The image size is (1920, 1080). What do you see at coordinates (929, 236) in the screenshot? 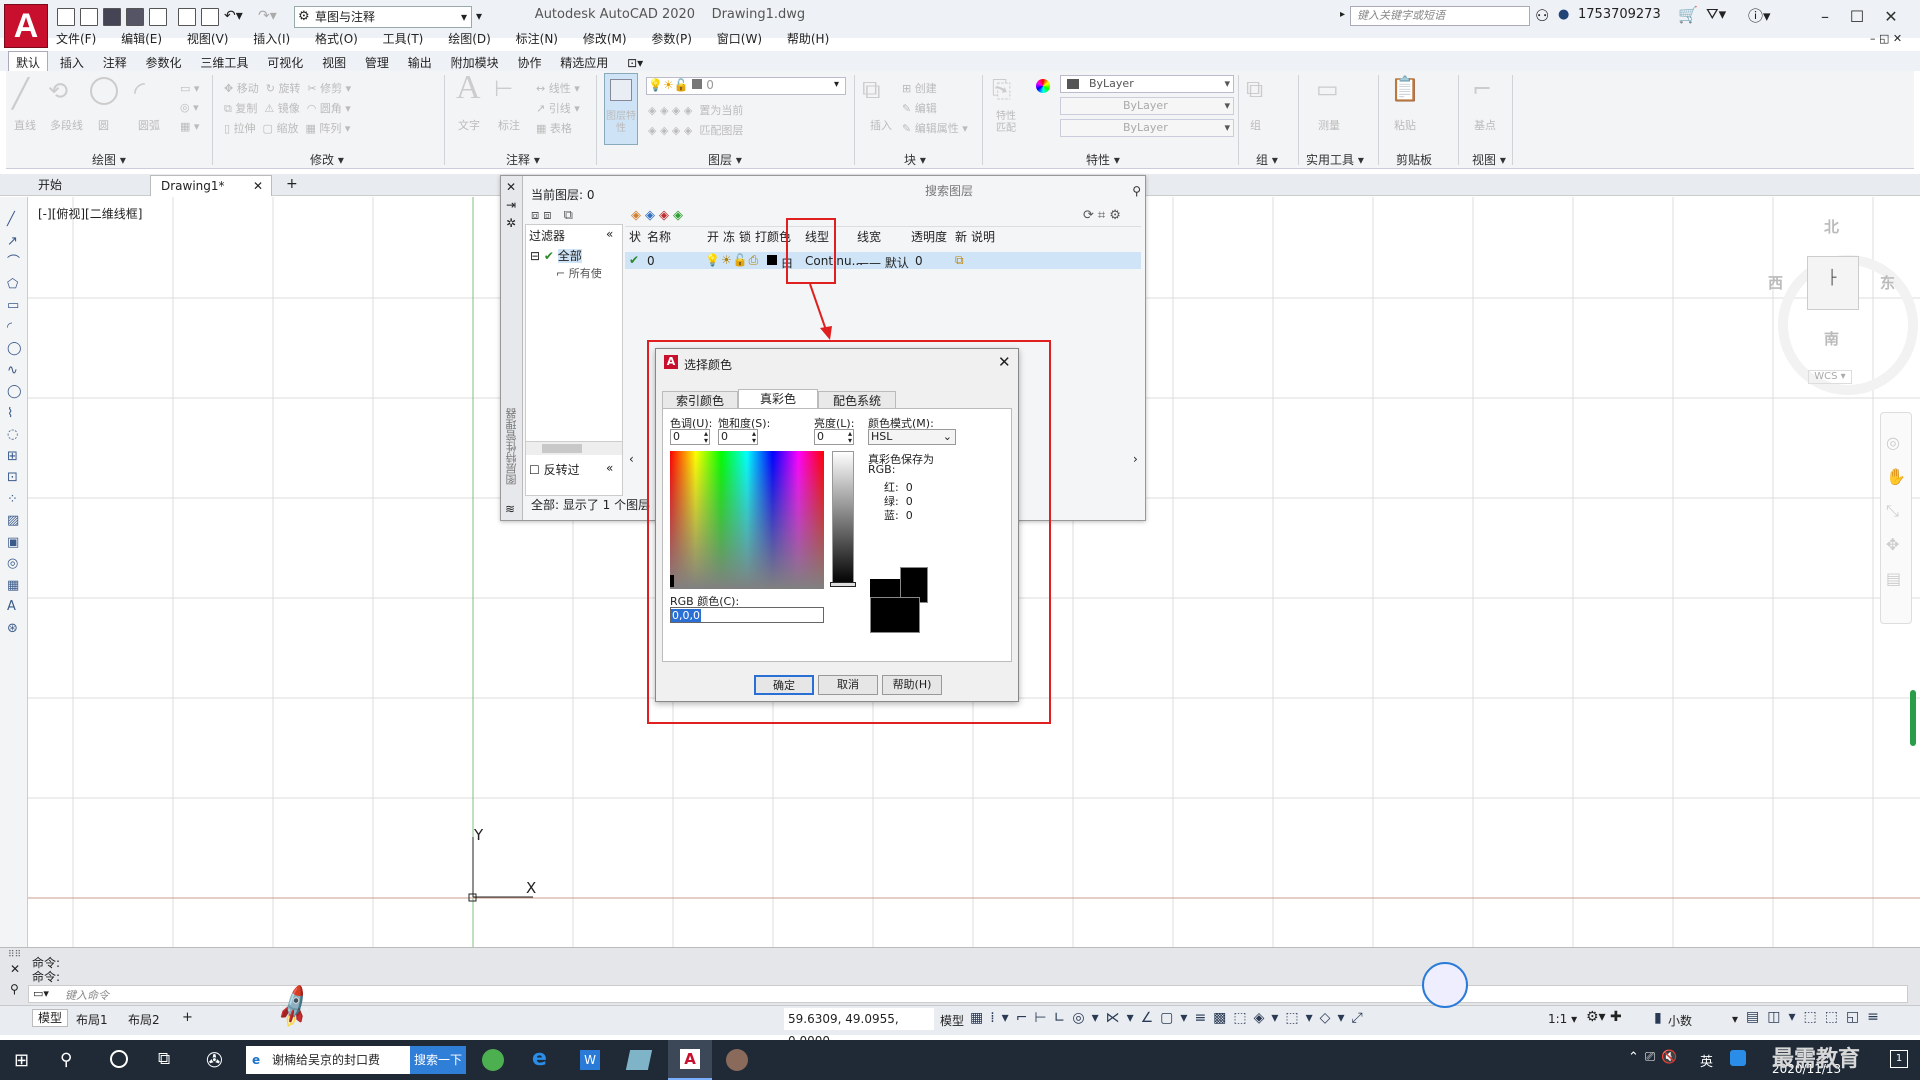
I see `col-transparency: 透明度` at bounding box center [929, 236].